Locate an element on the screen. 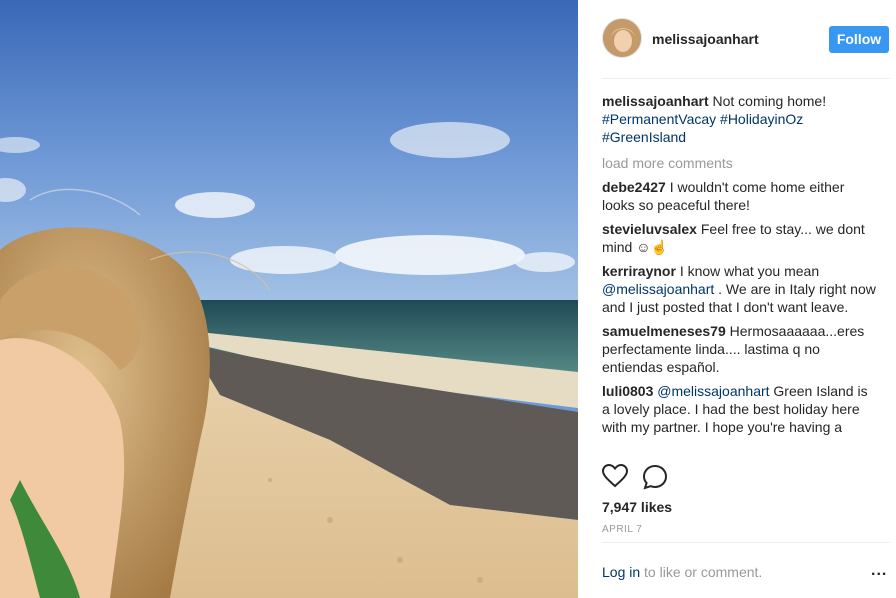  likes-count: 7,947 likes is located at coordinates (637, 507).